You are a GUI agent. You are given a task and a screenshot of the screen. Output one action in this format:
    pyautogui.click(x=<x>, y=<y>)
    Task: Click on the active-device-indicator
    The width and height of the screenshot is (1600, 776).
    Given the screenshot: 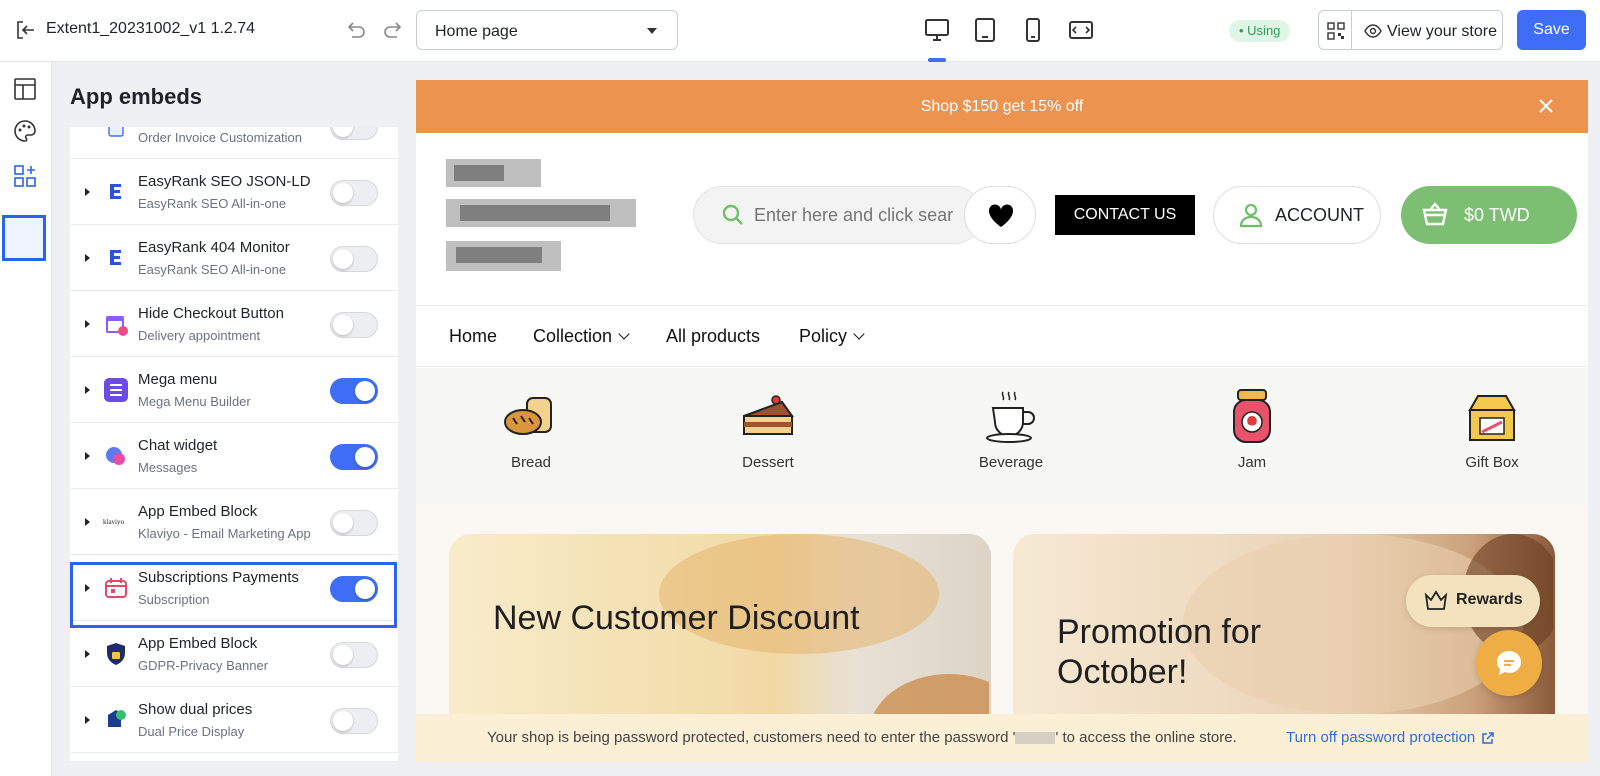 What is the action you would take?
    pyautogui.click(x=937, y=60)
    